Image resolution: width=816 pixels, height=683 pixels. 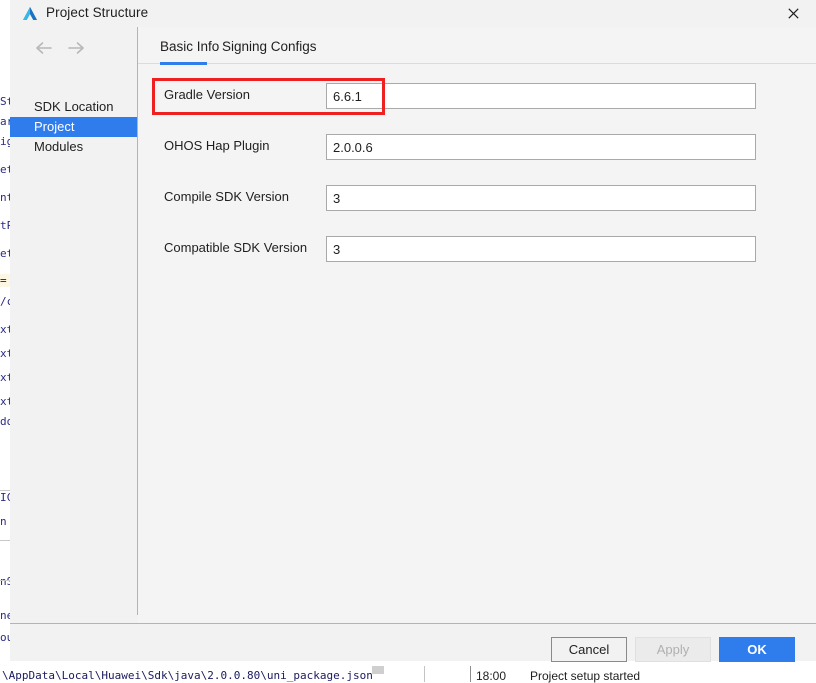 What do you see at coordinates (189, 47) in the screenshot?
I see `tab-basic-info: Basic Info` at bounding box center [189, 47].